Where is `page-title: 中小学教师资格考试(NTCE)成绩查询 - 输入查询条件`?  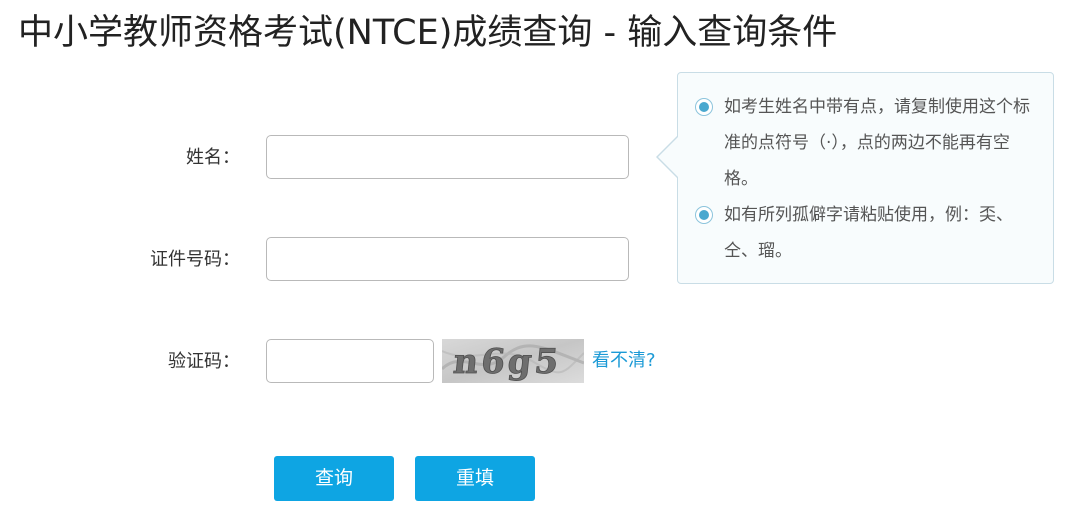
page-title: 中小学教师资格考试(NTCE)成绩查询 - 输入查询条件 is located at coordinates (428, 33).